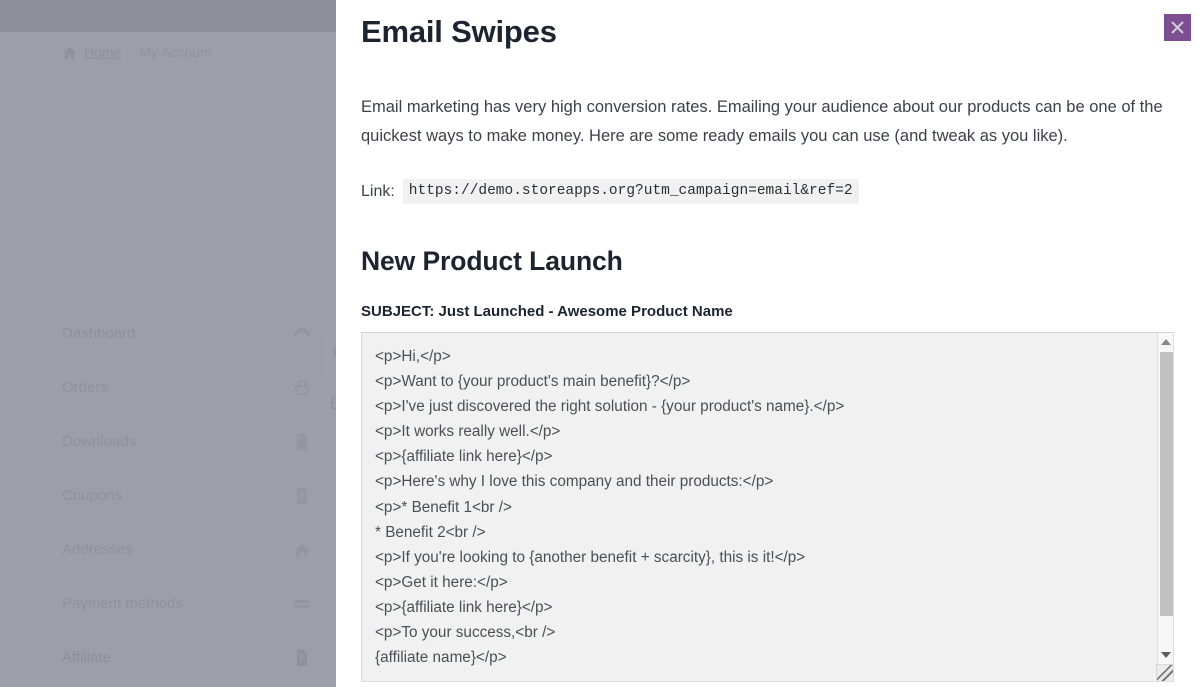  What do you see at coordinates (492, 261) in the screenshot?
I see `swipe-heading: New Product Launch` at bounding box center [492, 261].